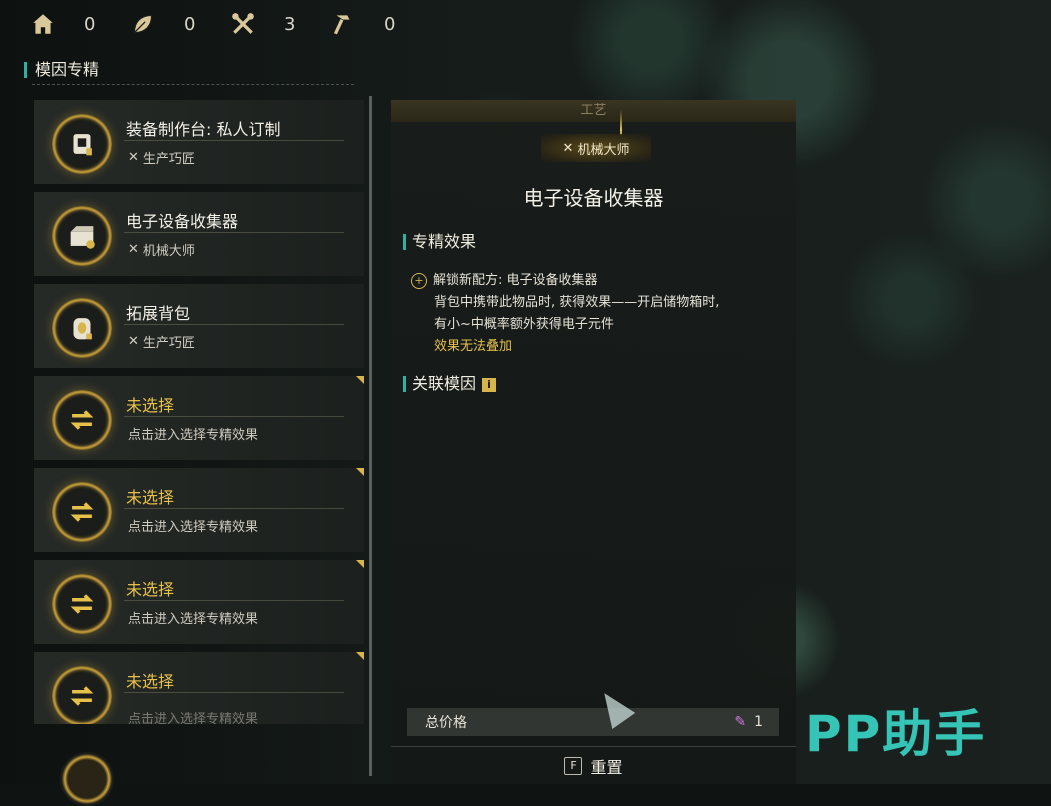 This screenshot has height=806, width=1051. Describe the element at coordinates (78, 24) in the screenshot. I see `resource-house: 0` at that location.